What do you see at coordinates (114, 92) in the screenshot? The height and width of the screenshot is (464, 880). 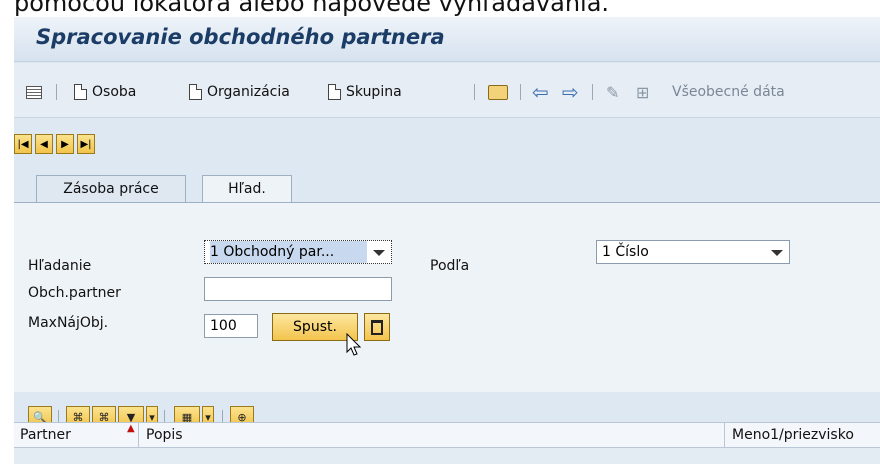 I see `person-label: Osoba` at bounding box center [114, 92].